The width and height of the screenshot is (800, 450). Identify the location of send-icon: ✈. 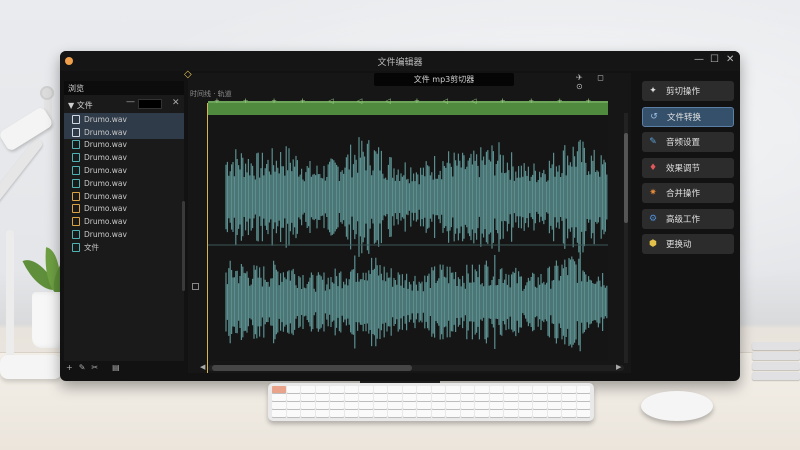
(582, 77).